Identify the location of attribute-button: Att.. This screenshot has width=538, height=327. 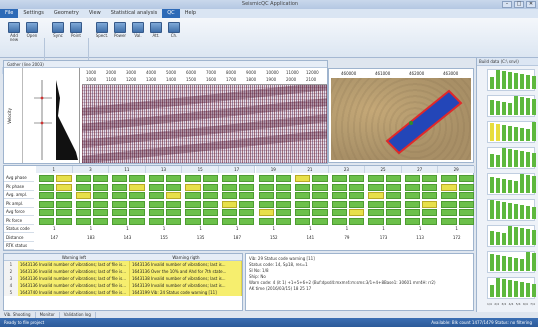
(156, 30).